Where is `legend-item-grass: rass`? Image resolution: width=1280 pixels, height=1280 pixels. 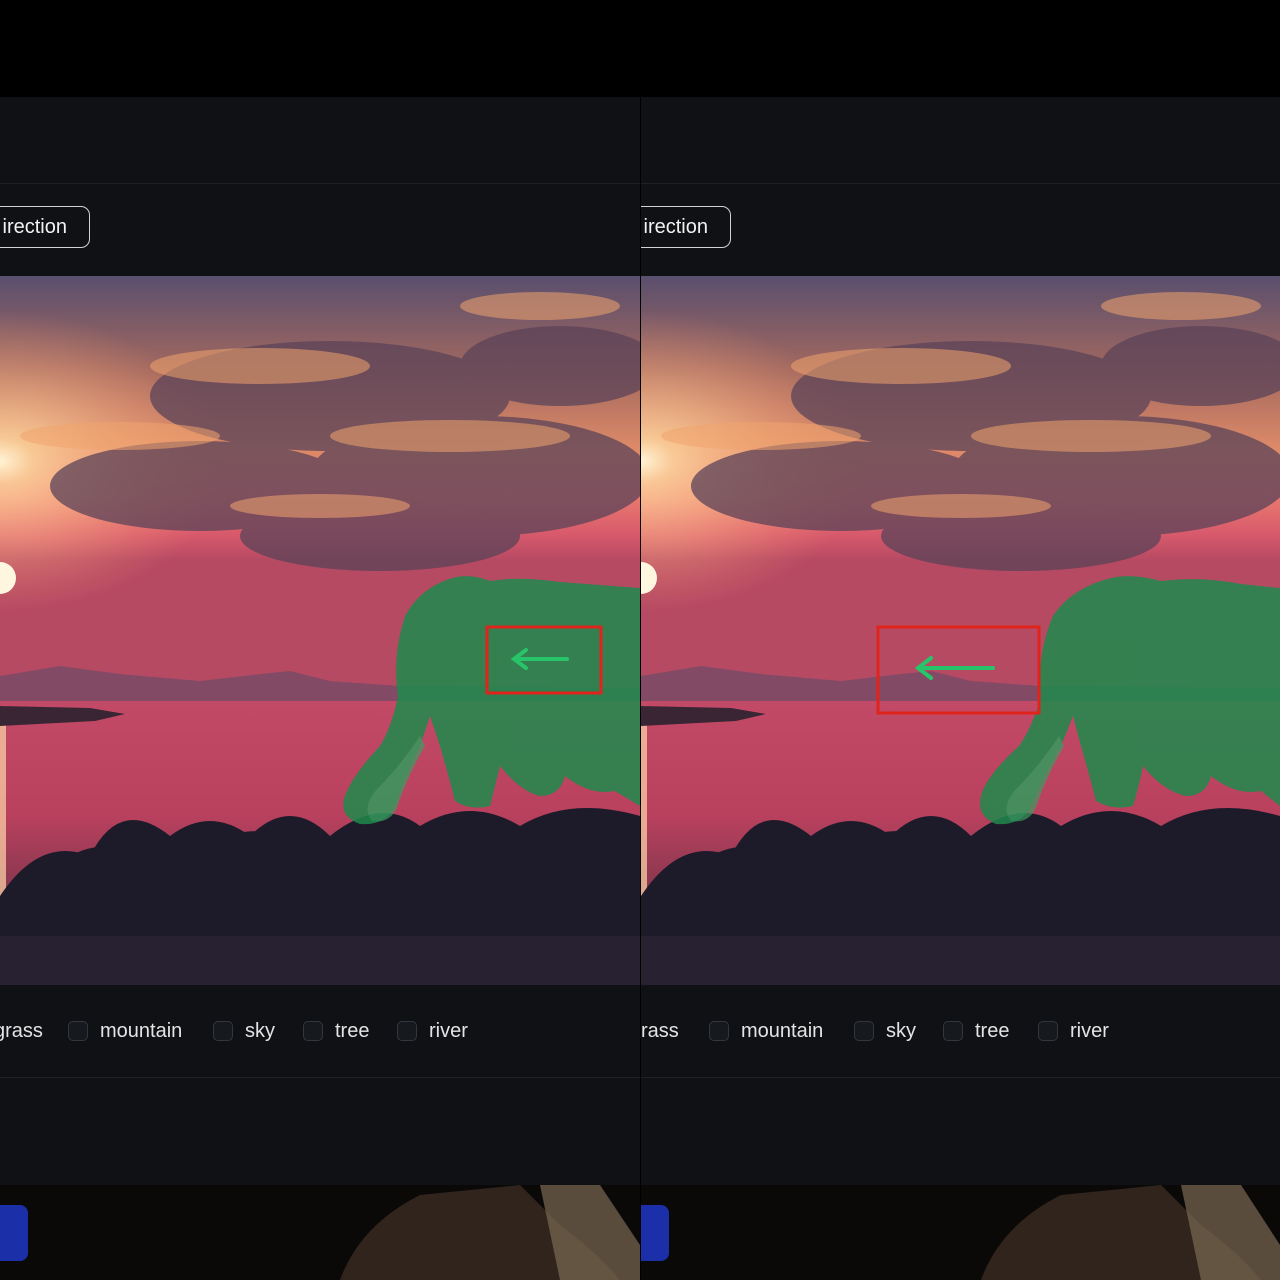
legend-item-grass: rass is located at coordinates (660, 1031).